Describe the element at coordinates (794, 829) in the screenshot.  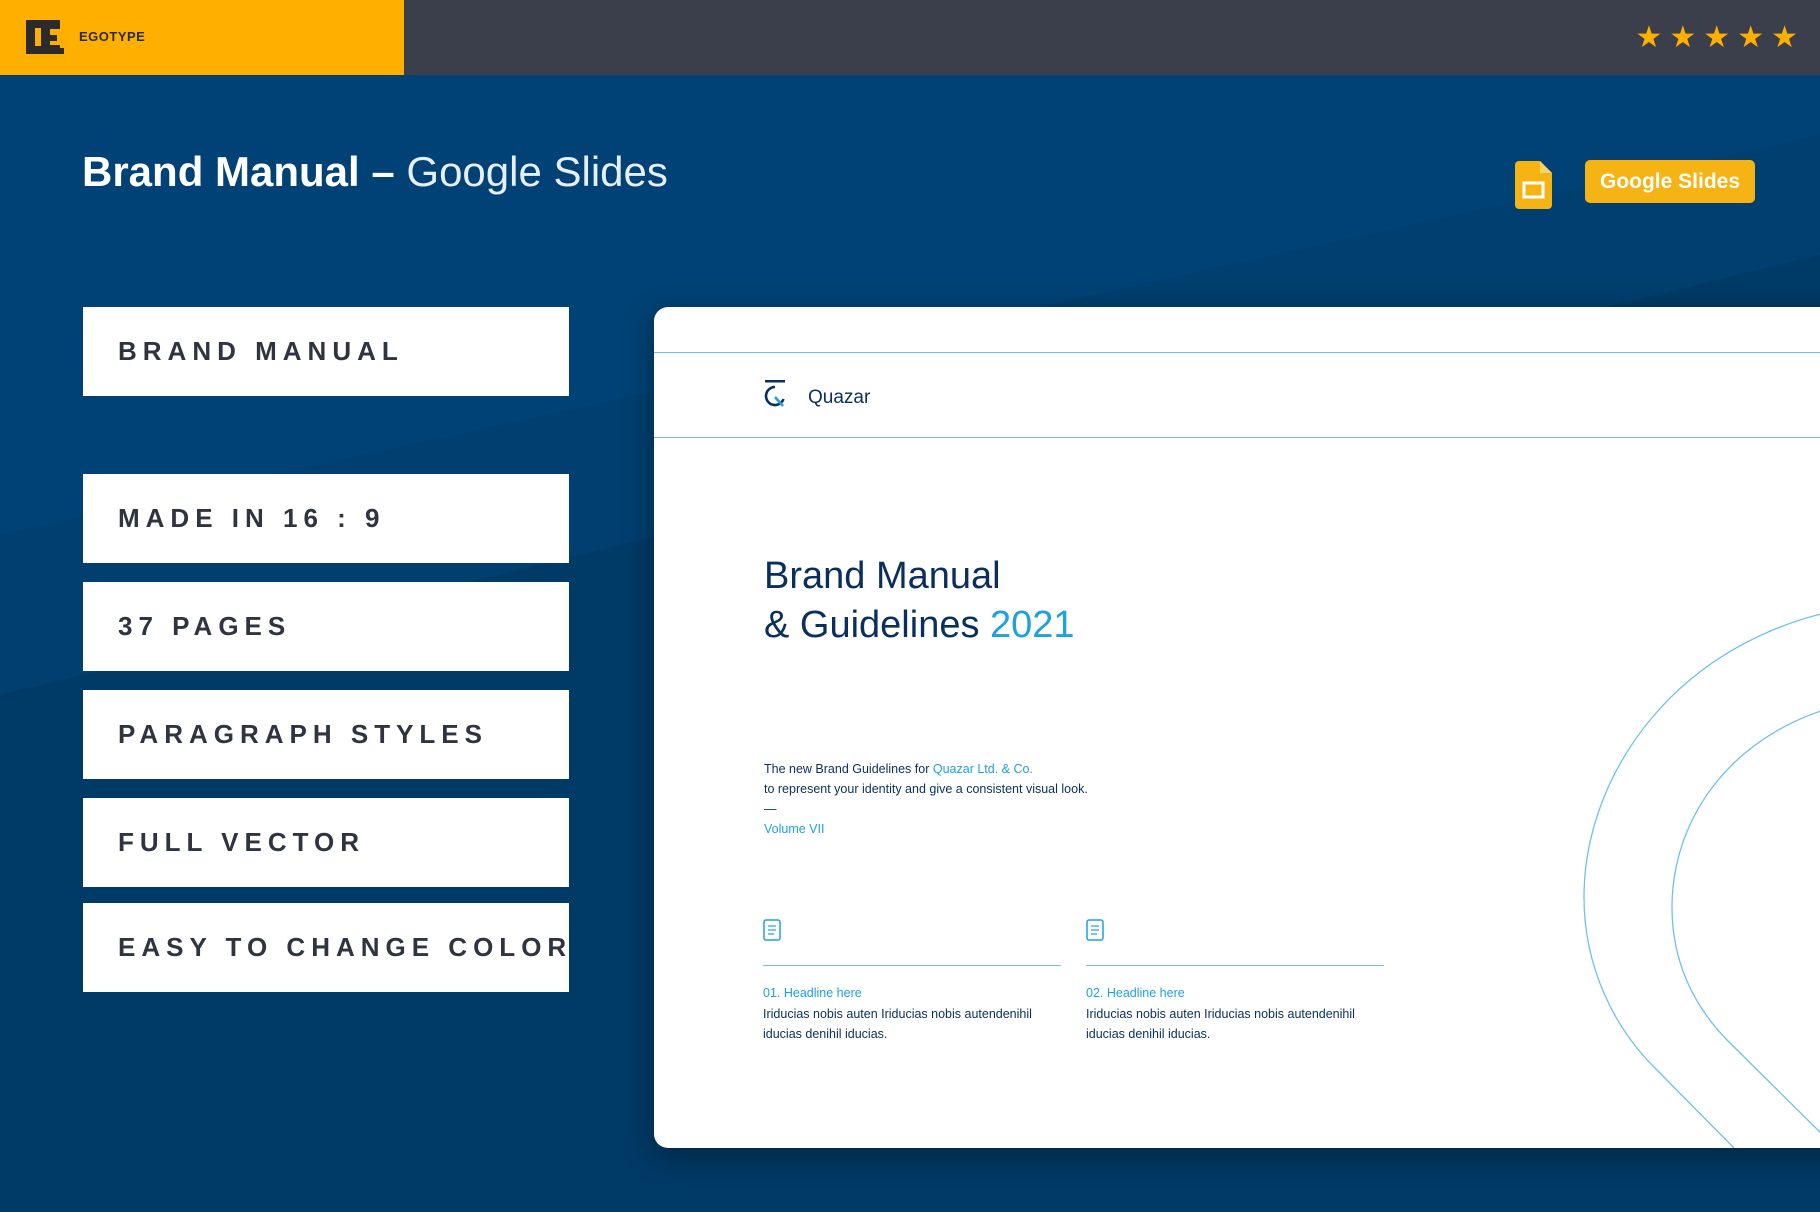
I see `volume-label: Volume VII` at that location.